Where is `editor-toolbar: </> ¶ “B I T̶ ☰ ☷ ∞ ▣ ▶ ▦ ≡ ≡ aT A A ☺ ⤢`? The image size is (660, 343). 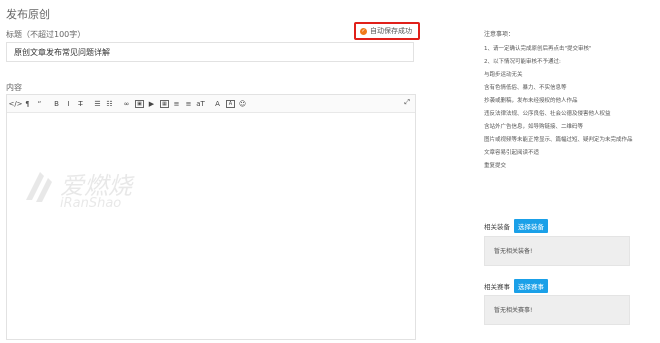 editor-toolbar: </> ¶ “B I T̶ ☰ ☷ ∞ ▣ ▶ ▦ ≡ ≡ aT A A ☺ ⤢ is located at coordinates (211, 104).